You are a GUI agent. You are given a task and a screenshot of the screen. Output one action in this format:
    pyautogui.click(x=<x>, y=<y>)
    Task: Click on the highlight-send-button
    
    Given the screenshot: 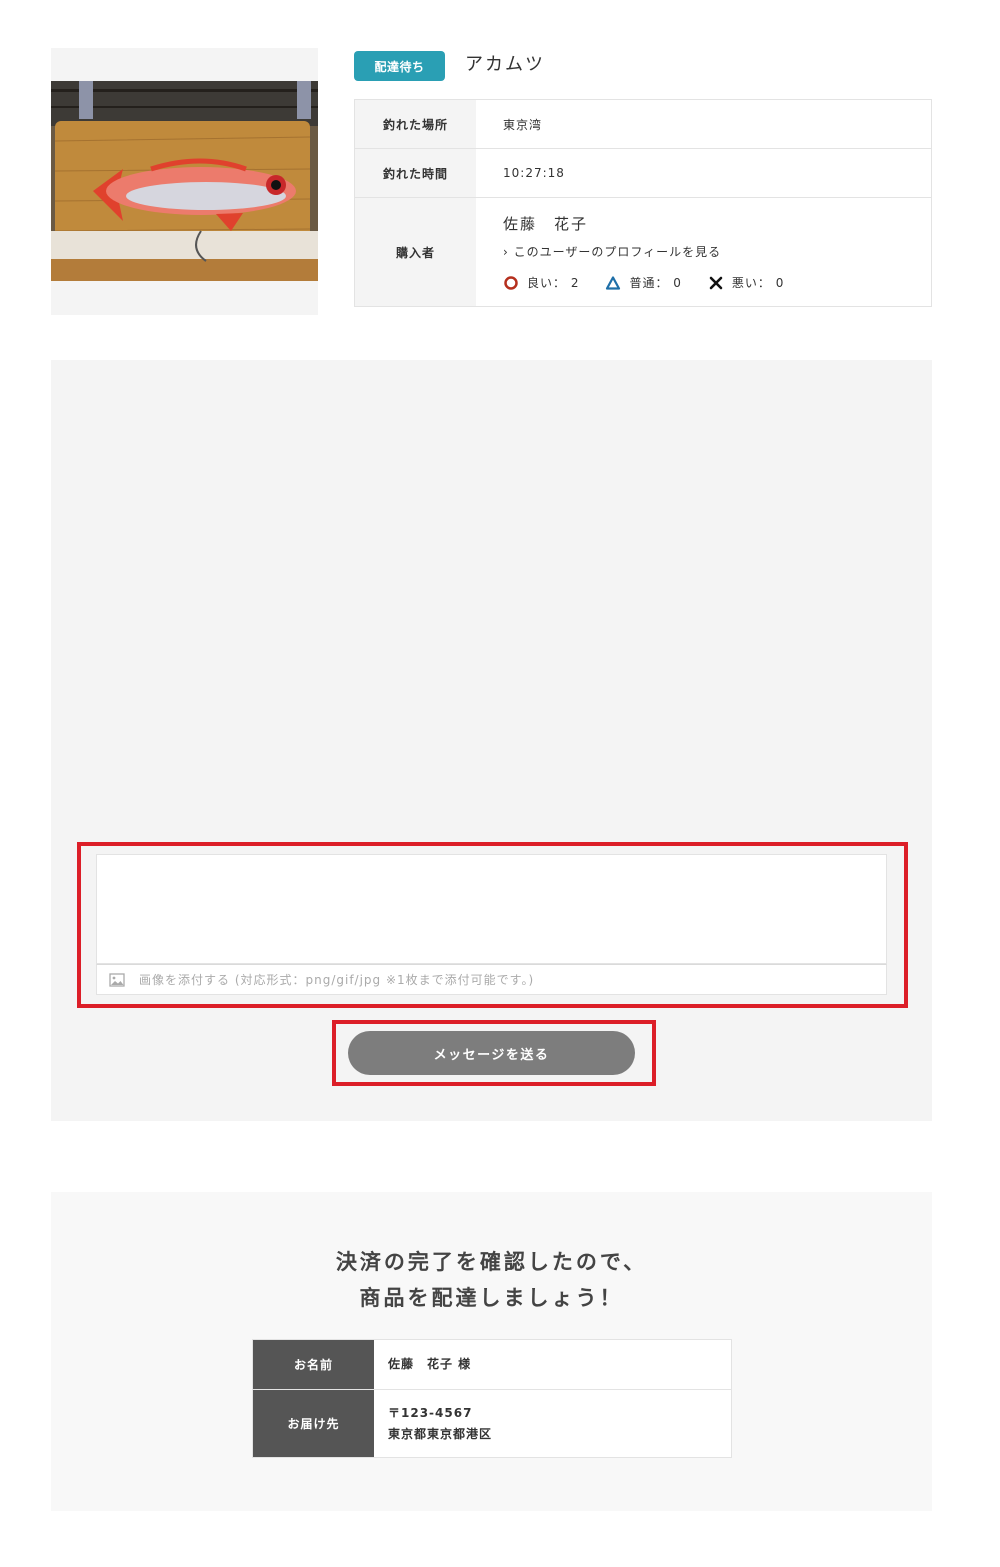 What is the action you would take?
    pyautogui.click(x=494, y=1053)
    